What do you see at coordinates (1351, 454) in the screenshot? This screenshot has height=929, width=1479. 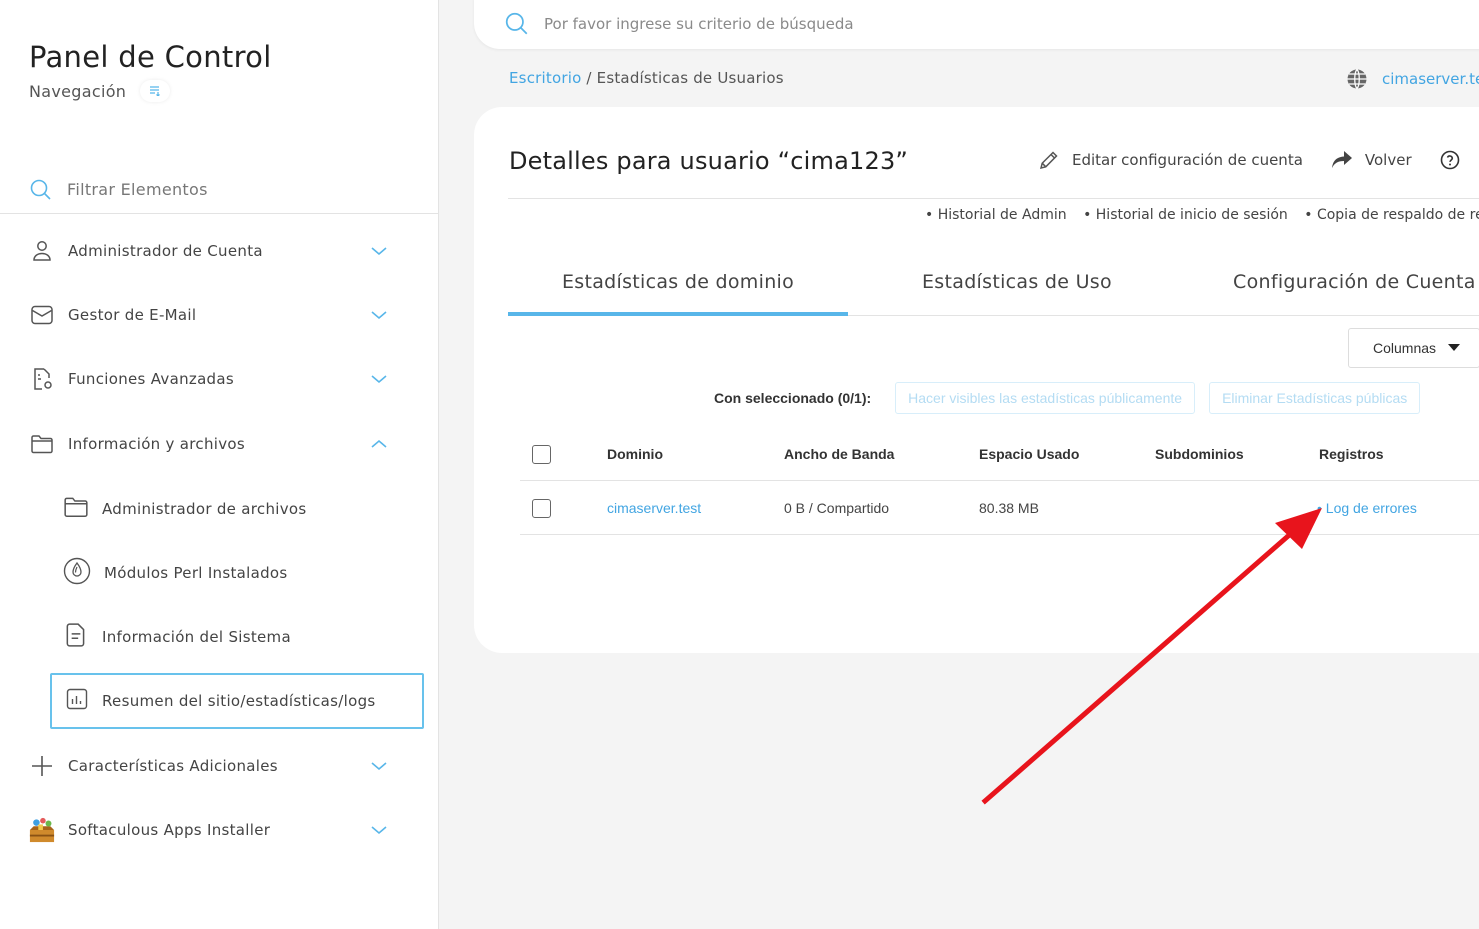 I see `header-logs: Registros` at bounding box center [1351, 454].